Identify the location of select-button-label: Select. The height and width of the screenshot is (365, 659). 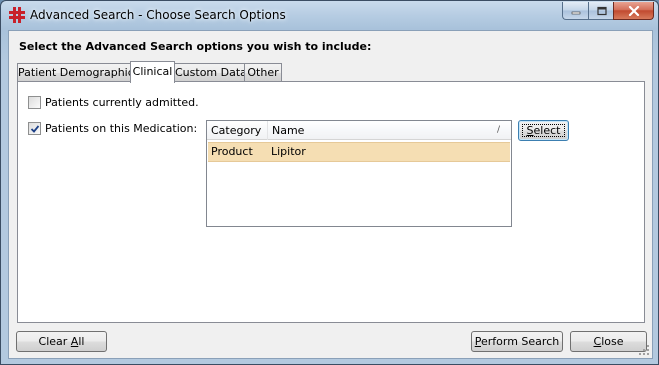
(543, 130).